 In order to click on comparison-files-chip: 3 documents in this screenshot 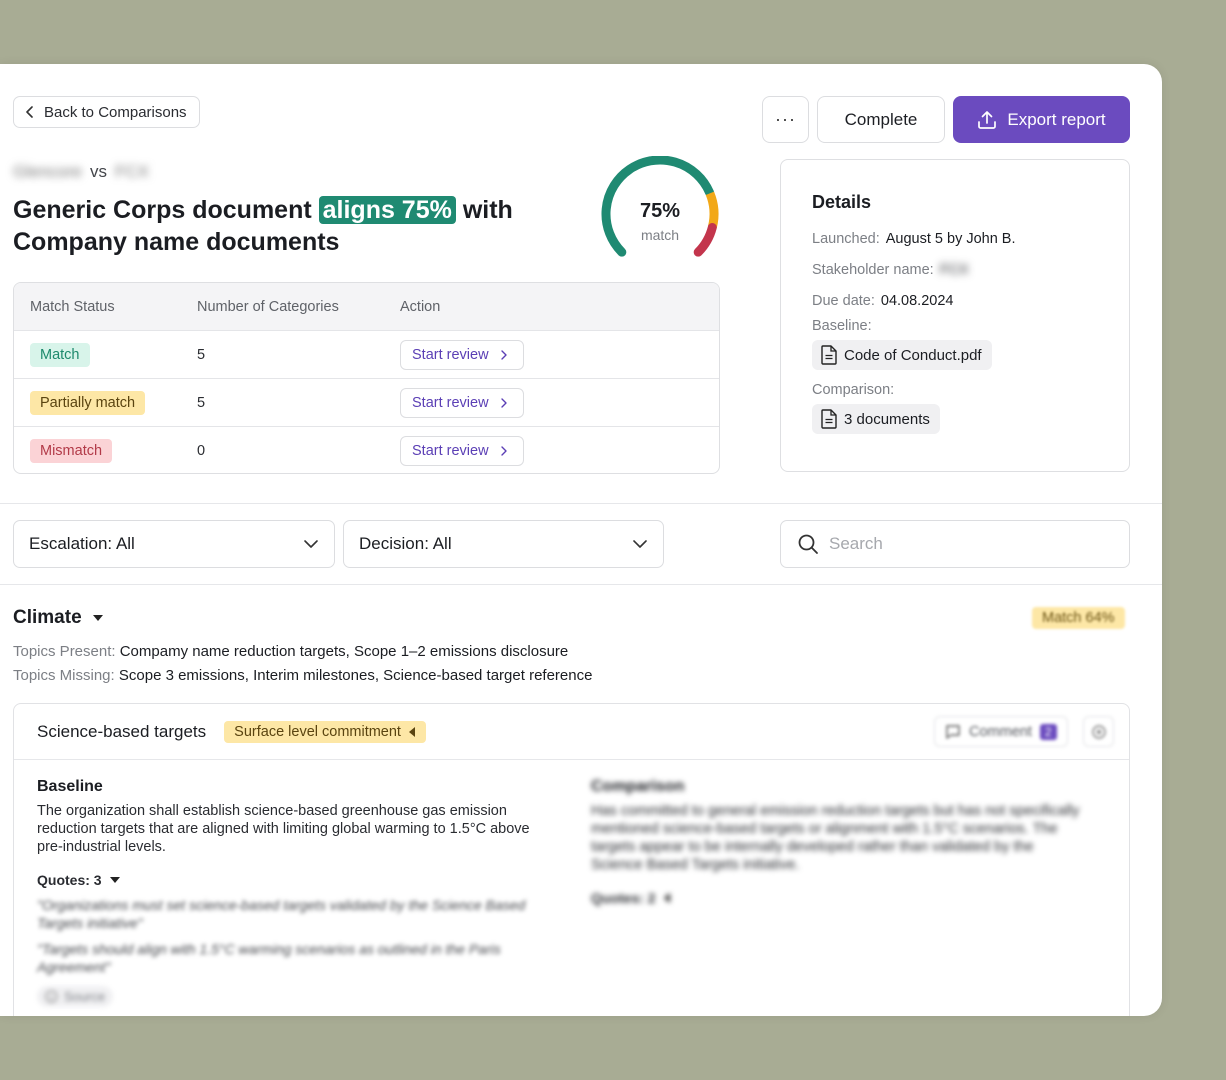, I will do `click(876, 419)`.